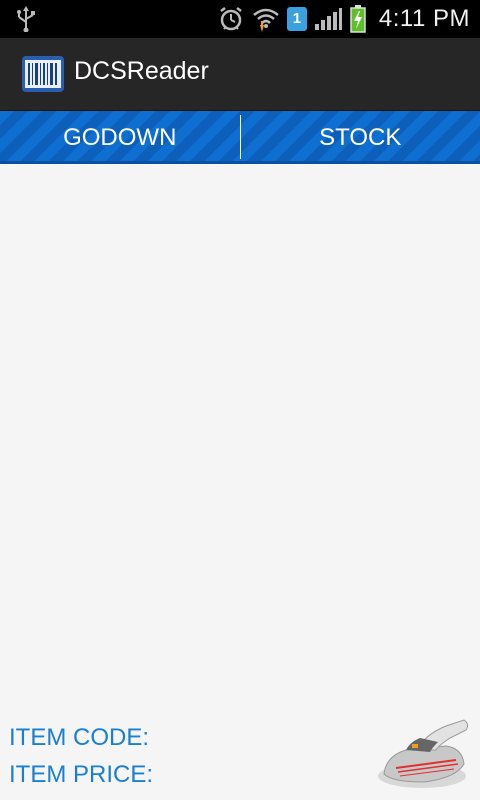 This screenshot has width=480, height=800. Describe the element at coordinates (343, 19) in the screenshot. I see `status-icons: 1 4:11 PM` at that location.